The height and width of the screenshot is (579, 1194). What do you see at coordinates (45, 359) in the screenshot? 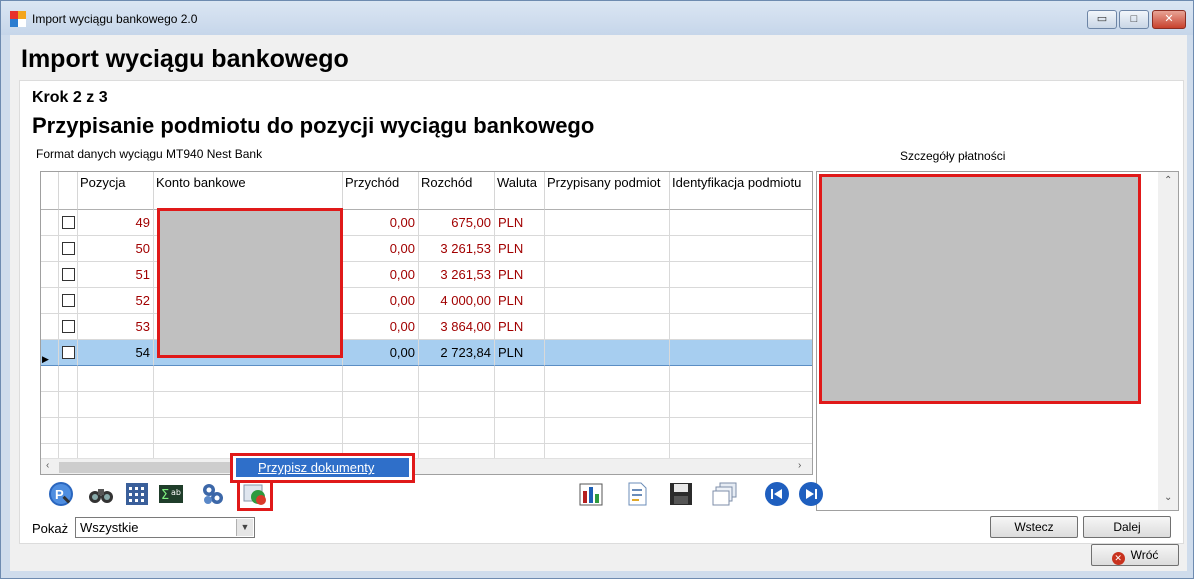
I see `row-pointer-icon: ▶` at bounding box center [45, 359].